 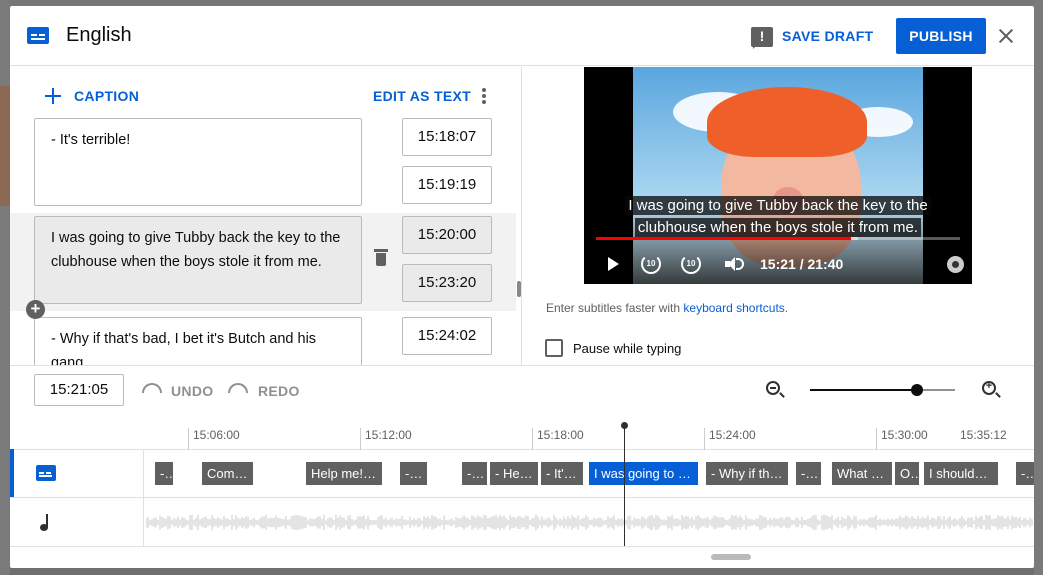 What do you see at coordinates (651, 264) in the screenshot?
I see `replay-10-icon: 10` at bounding box center [651, 264].